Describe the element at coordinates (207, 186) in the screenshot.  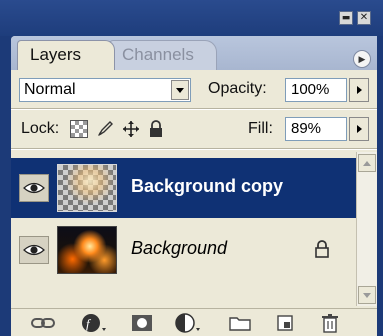
I see `layer-name: Background copy` at that location.